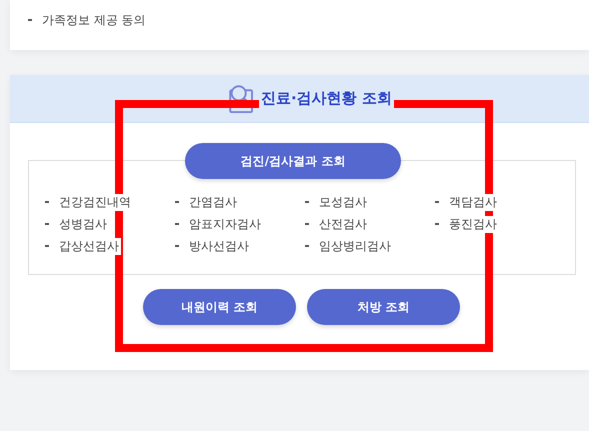  What do you see at coordinates (474, 224) in the screenshot?
I see `exam-link: 풍진검사` at bounding box center [474, 224].